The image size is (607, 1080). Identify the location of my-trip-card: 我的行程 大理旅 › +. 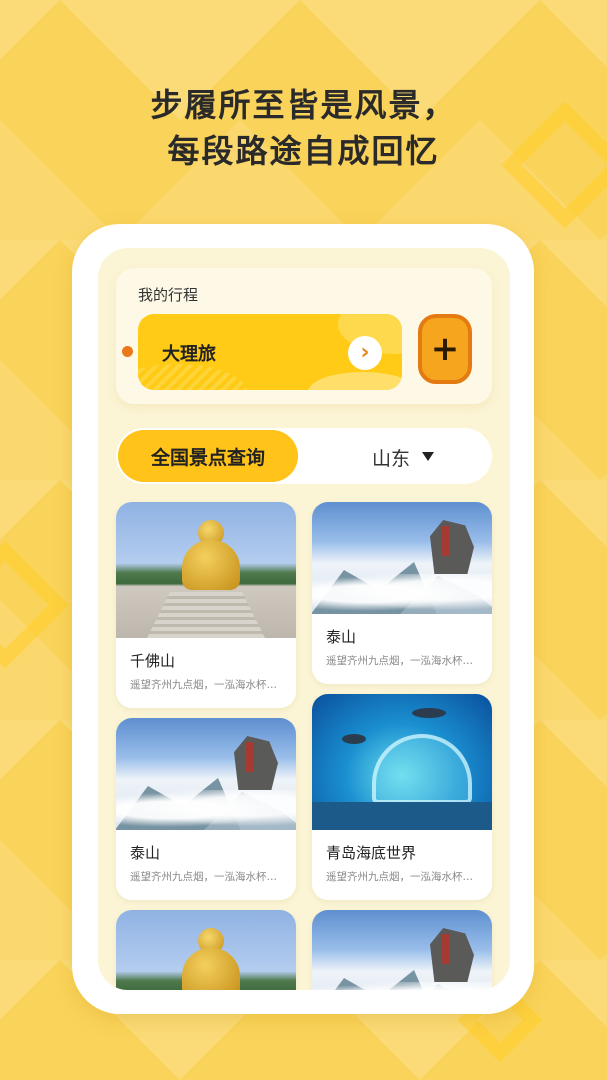
(304, 336).